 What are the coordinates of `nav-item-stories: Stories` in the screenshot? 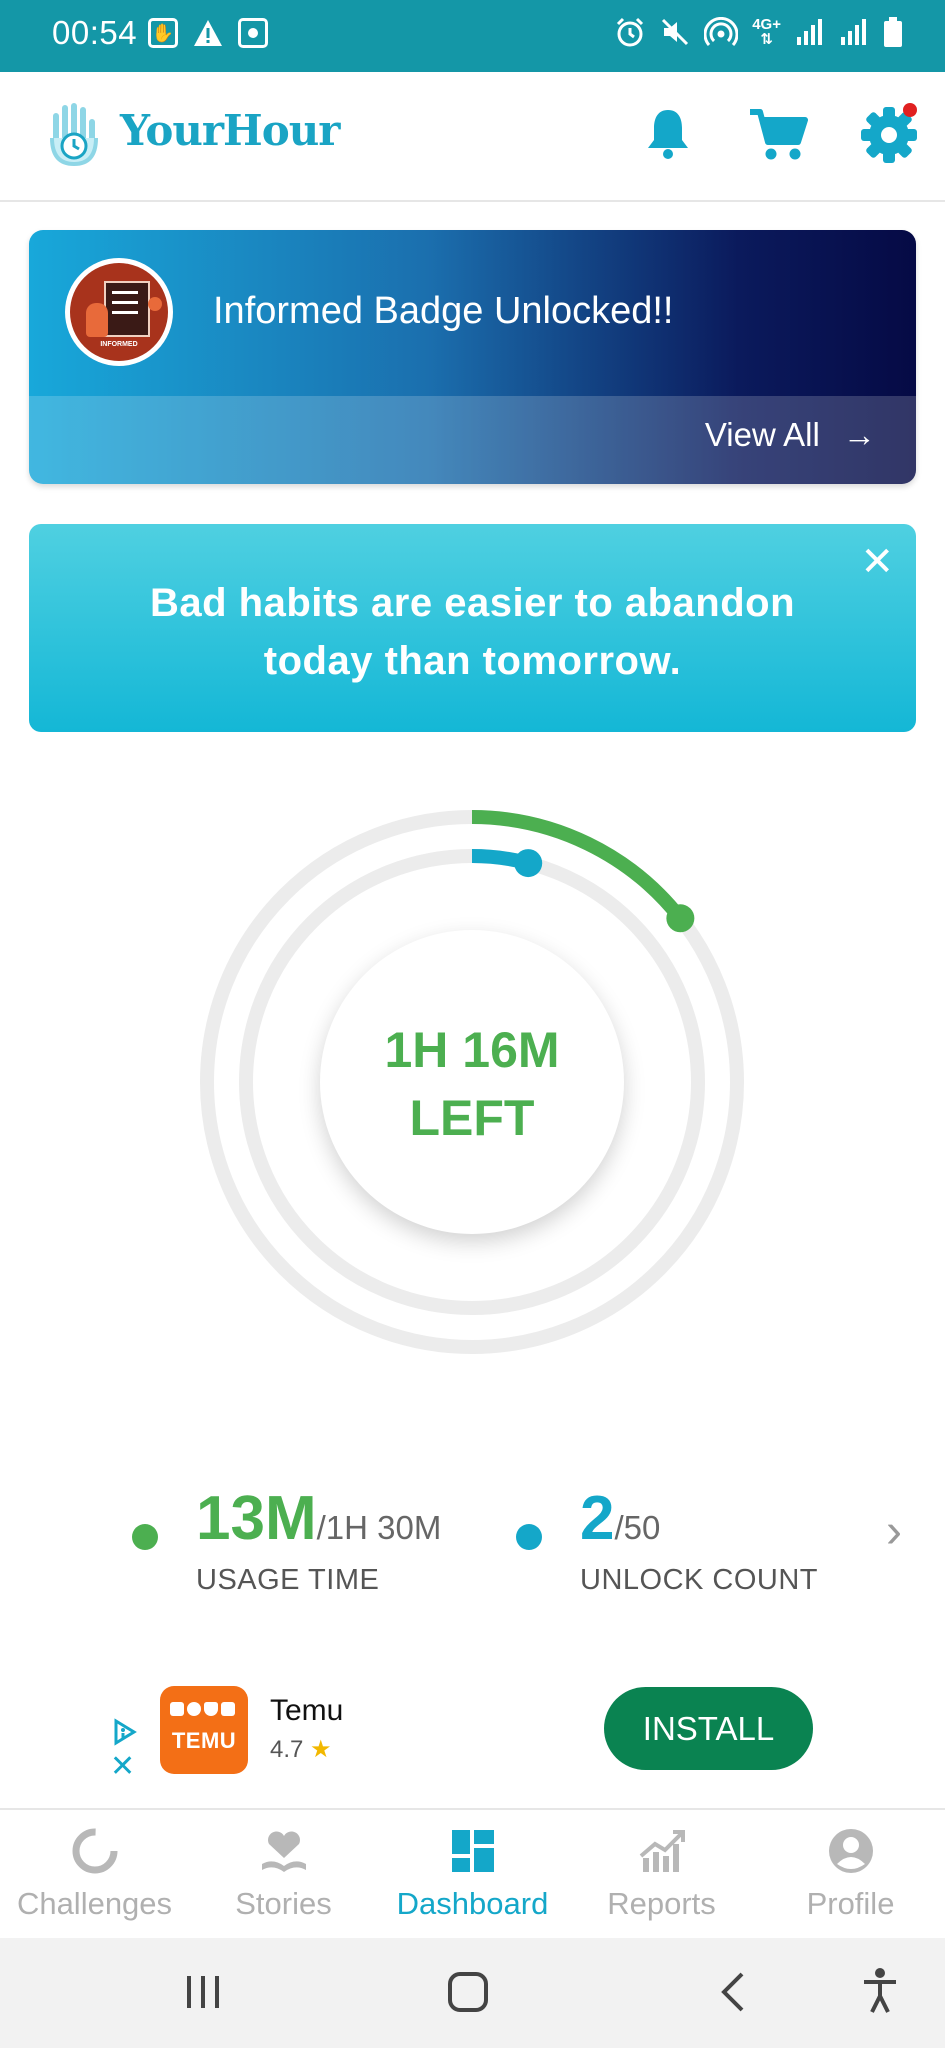 It's located at (283, 1875).